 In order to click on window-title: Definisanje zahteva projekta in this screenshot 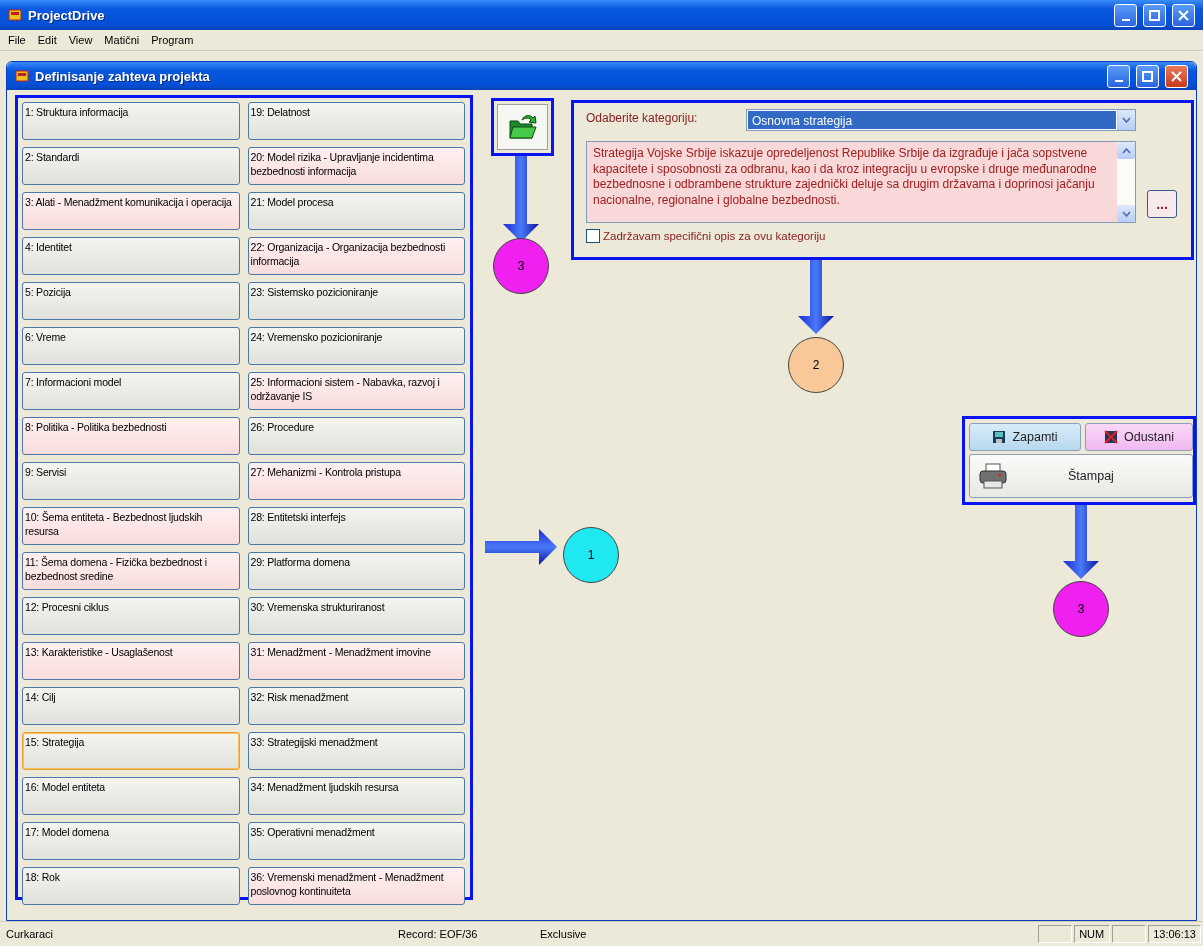, I will do `click(123, 76)`.